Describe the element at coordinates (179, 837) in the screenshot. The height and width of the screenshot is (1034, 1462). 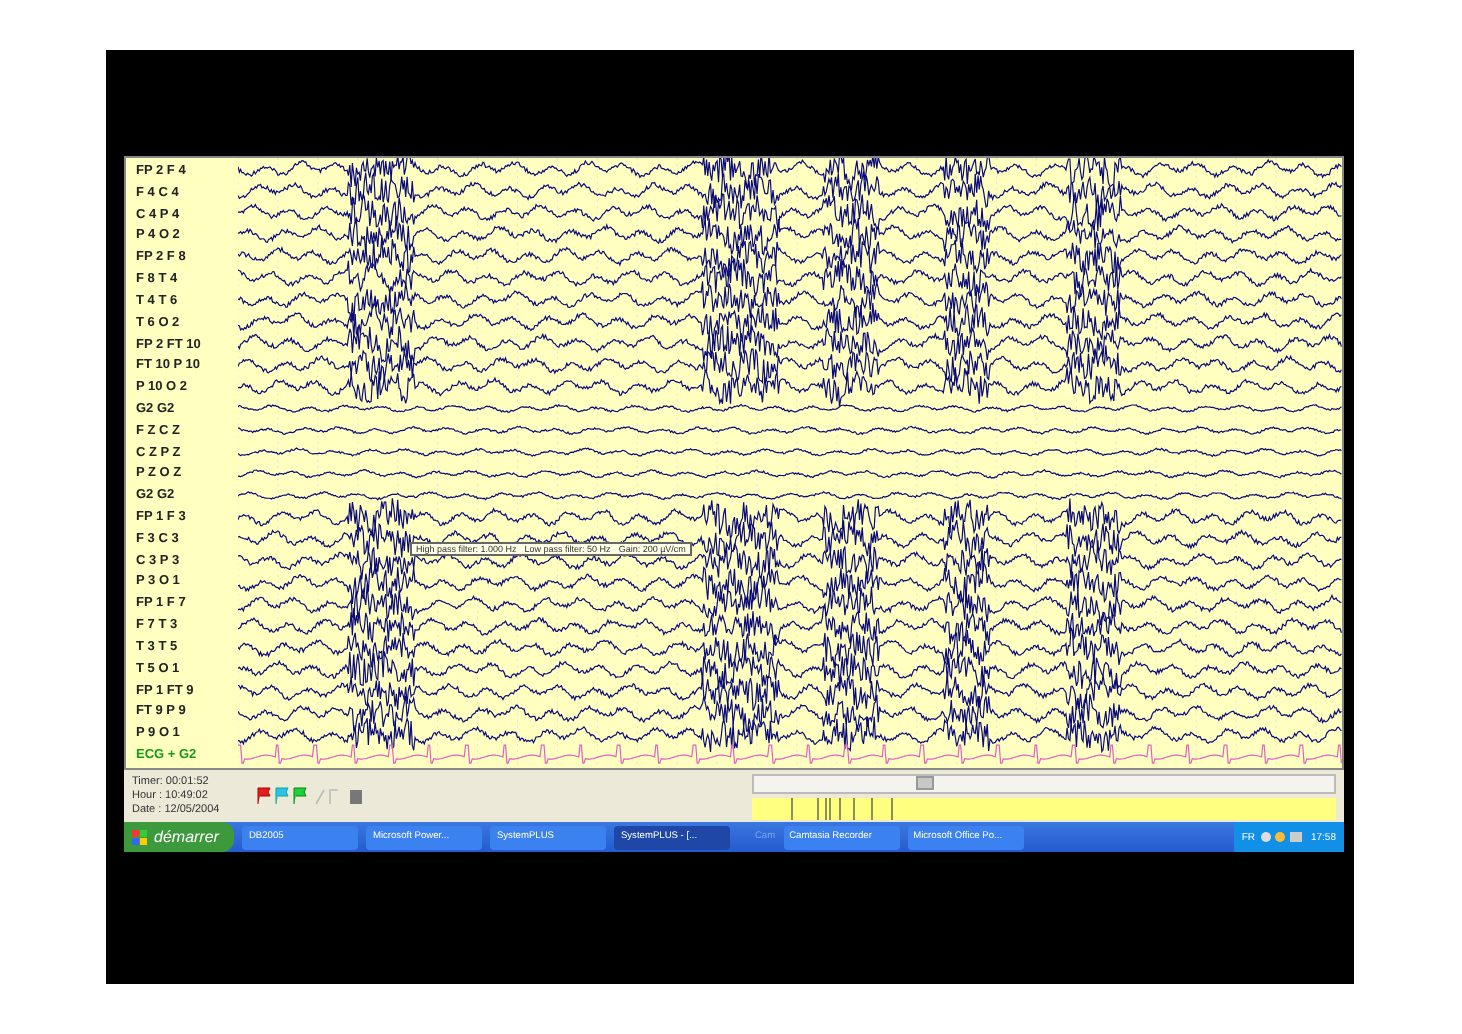
I see `start-button: démarrer` at that location.